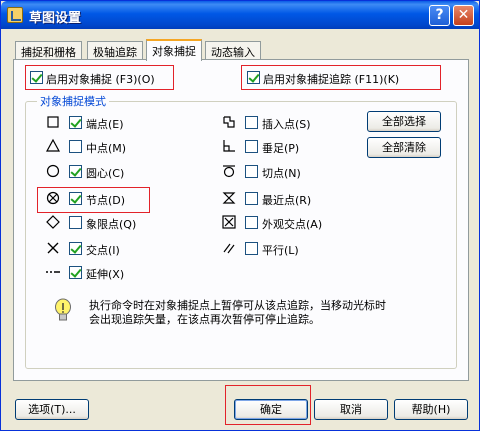 This screenshot has width=480, height=431. Describe the element at coordinates (75, 198) in the screenshot. I see `node-checkbox` at that location.